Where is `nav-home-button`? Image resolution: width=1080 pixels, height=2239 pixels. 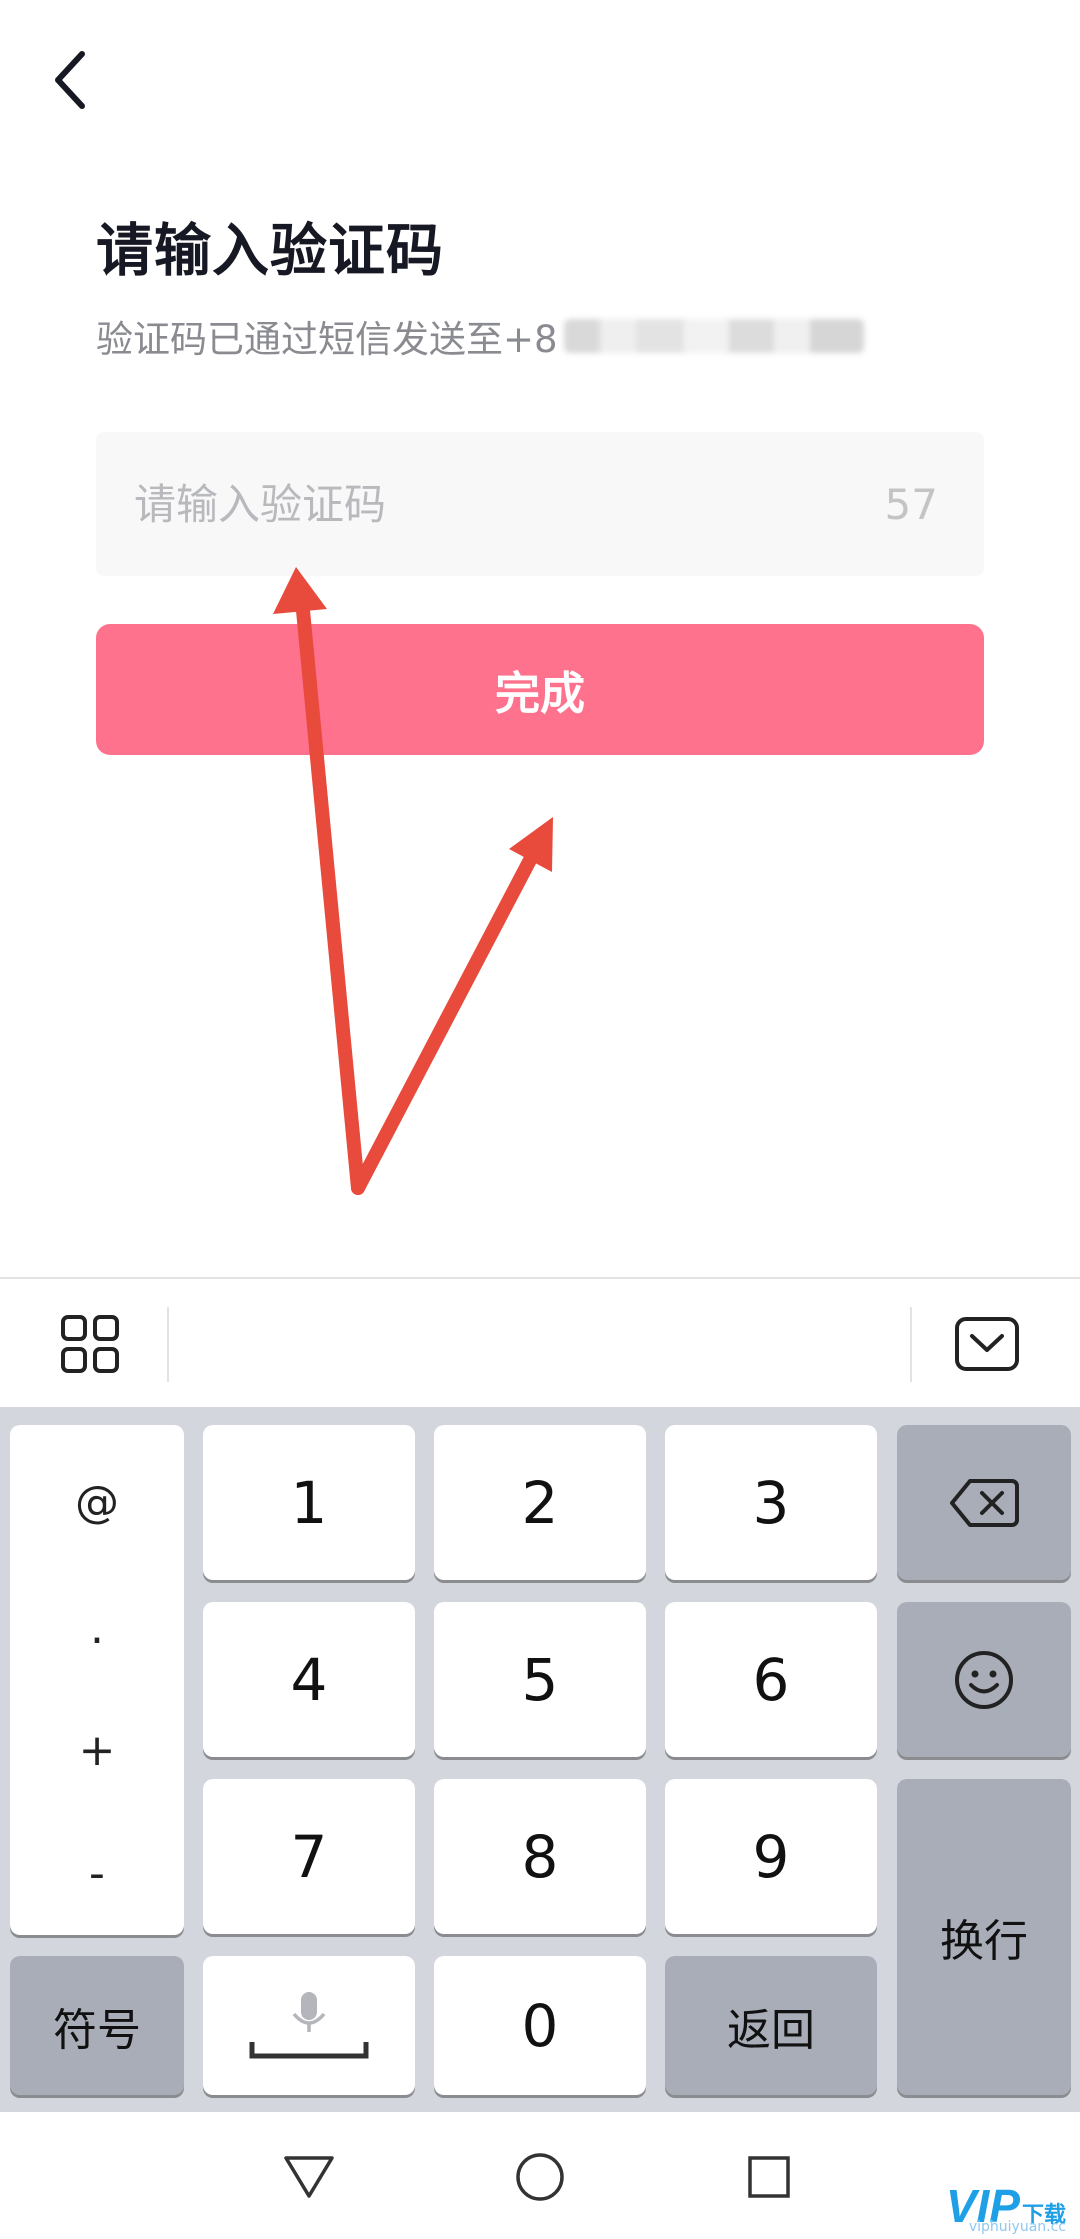 nav-home-button is located at coordinates (540, 2177).